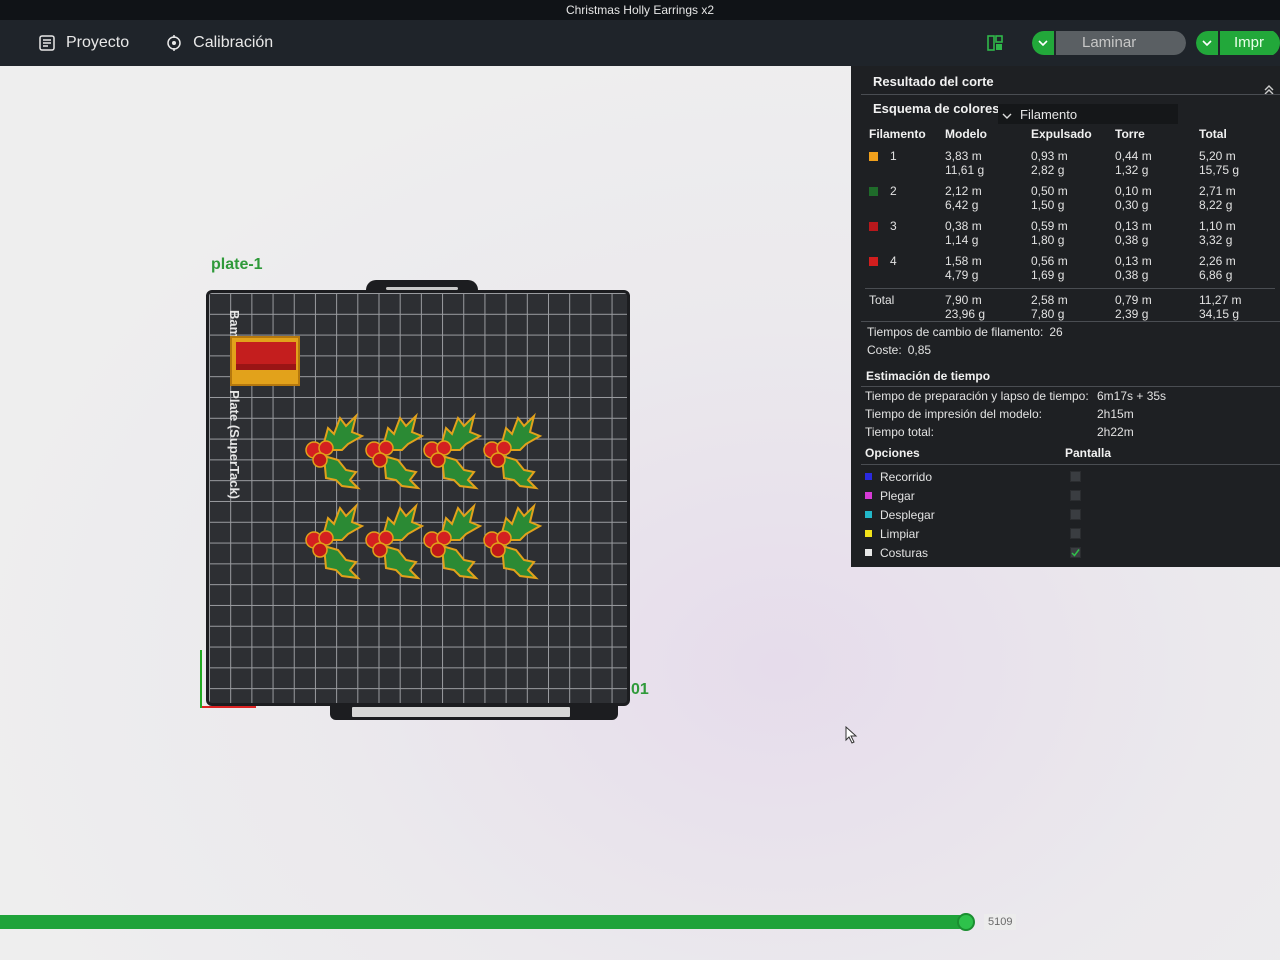 The height and width of the screenshot is (960, 1280). I want to click on expulsado-cell-length: 0,93 m, so click(1049, 156).